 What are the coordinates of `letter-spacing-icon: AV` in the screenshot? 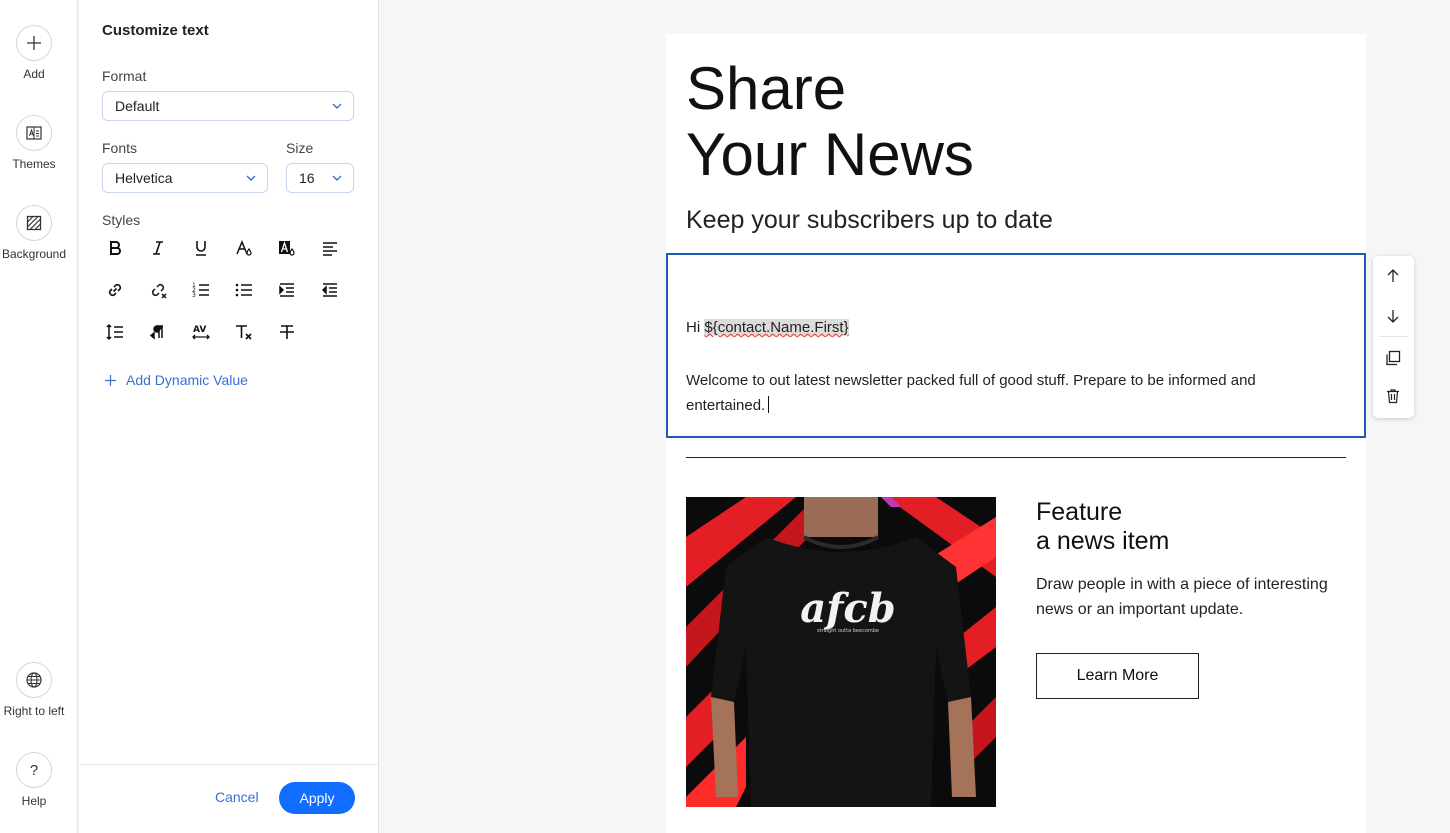 It's located at (201, 332).